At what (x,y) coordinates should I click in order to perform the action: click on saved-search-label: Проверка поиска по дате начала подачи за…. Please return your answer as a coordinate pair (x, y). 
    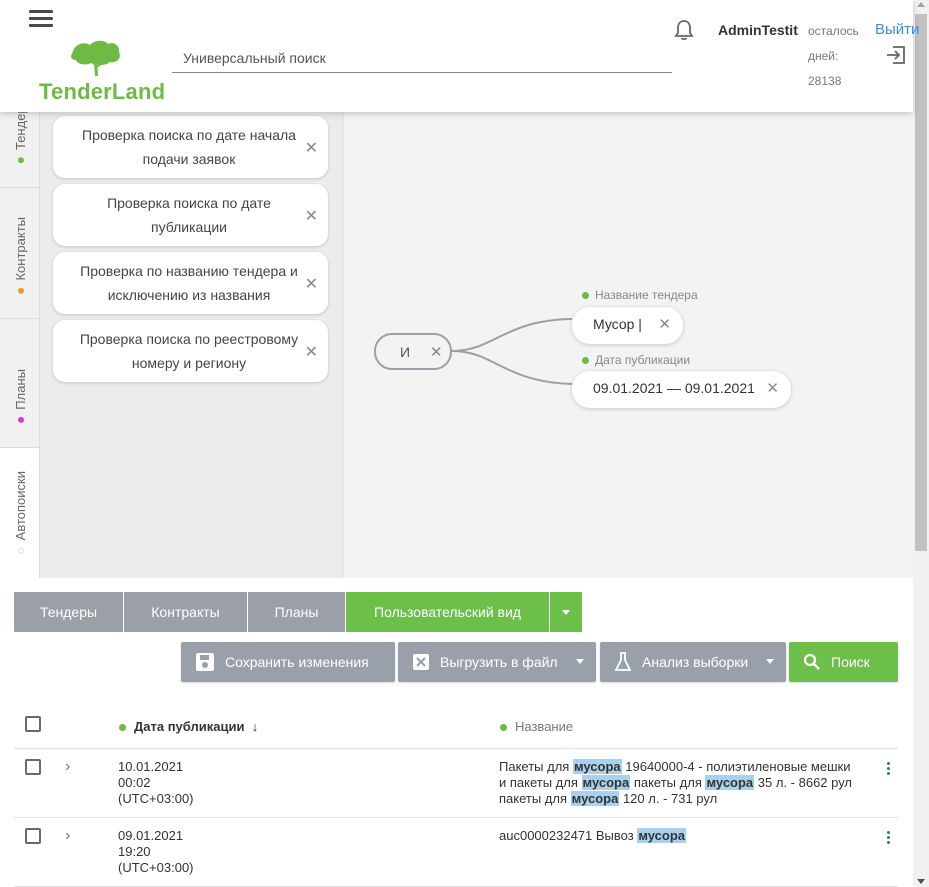
    Looking at the image, I should click on (189, 147).